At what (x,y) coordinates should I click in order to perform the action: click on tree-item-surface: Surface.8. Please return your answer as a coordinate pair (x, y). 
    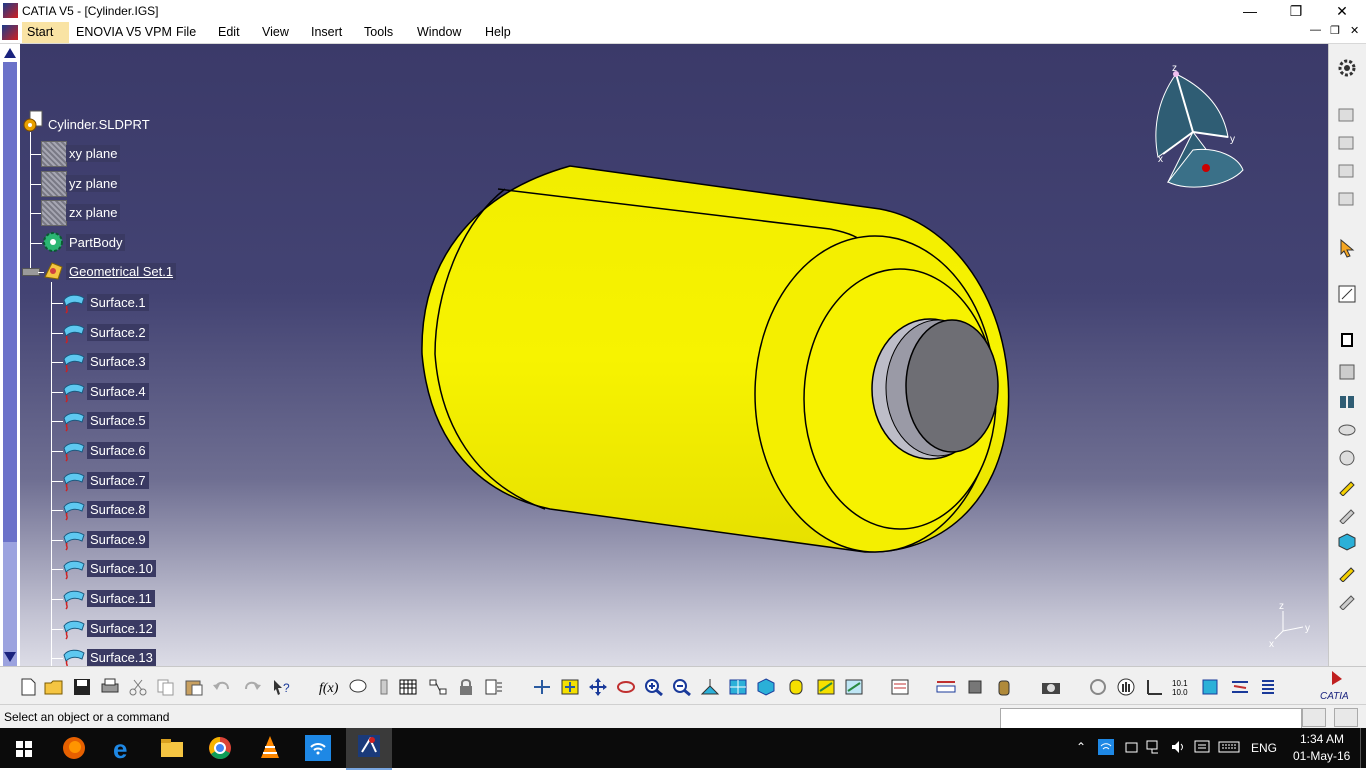
    Looking at the image, I should click on (118, 509).